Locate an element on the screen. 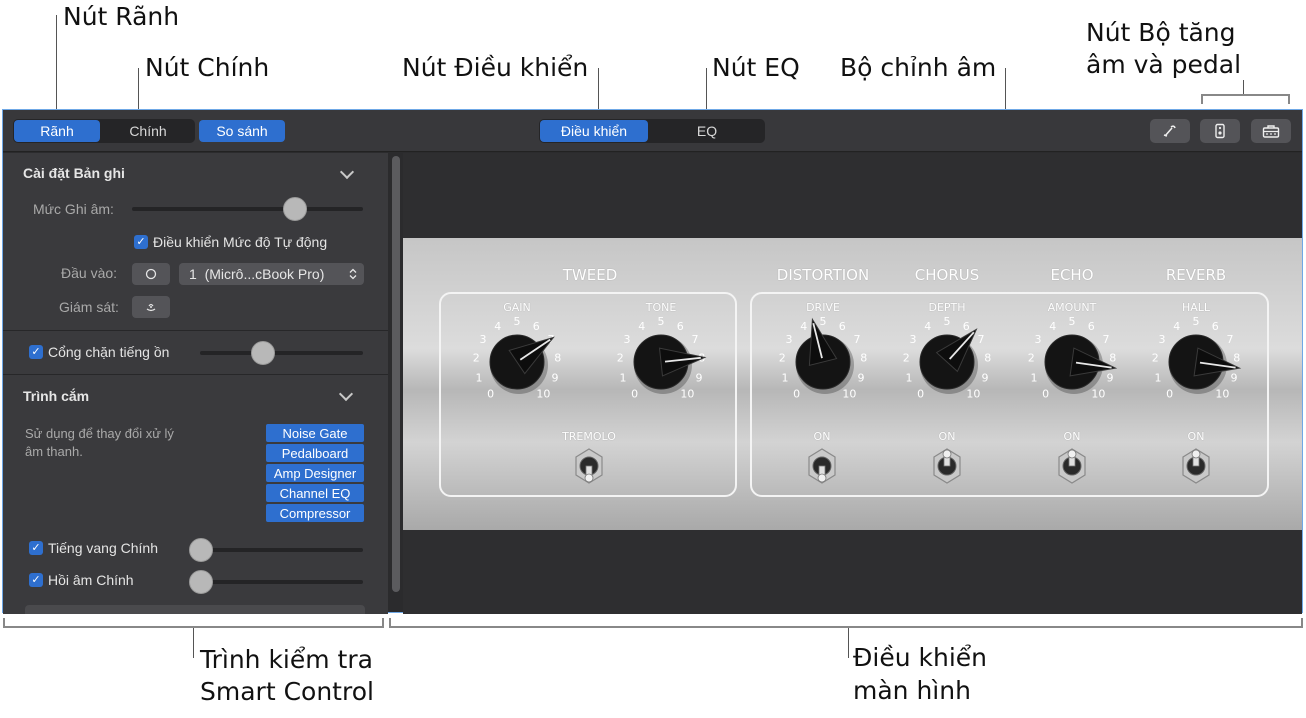  master-echo-label: Hồi âm Chính is located at coordinates (91, 580).